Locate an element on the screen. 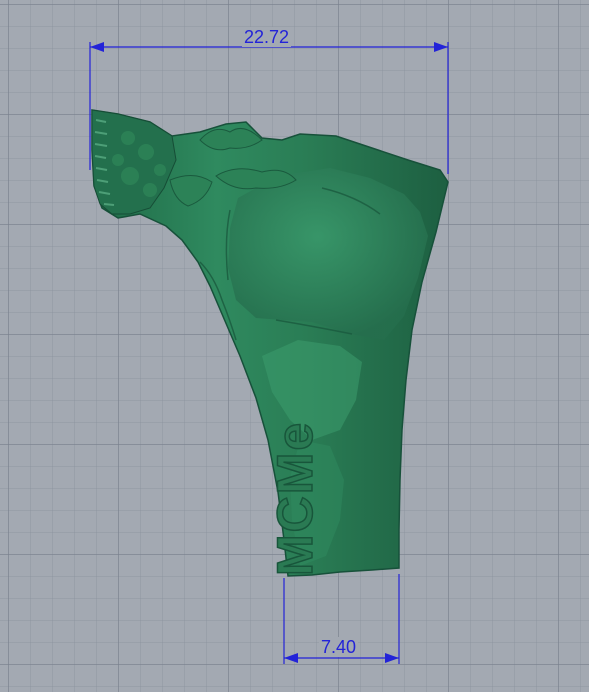 Image resolution: width=589 pixels, height=692 pixels. dimension-bottom-label: 7.40 is located at coordinates (339, 647).